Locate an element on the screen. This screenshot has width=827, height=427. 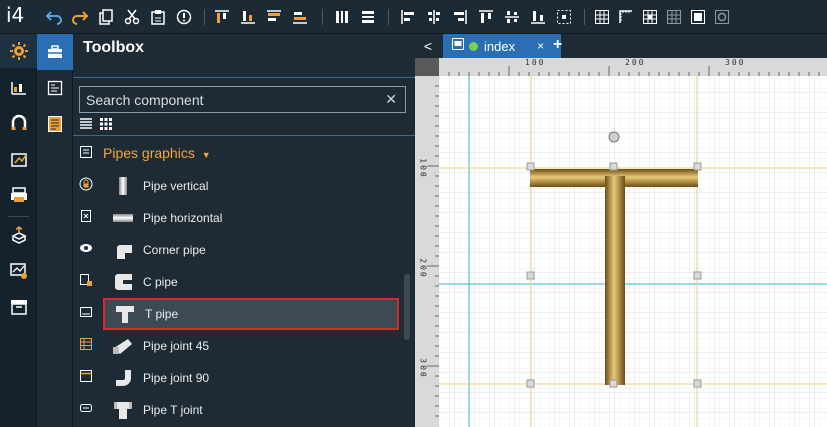
search-input is located at coordinates (227, 99).